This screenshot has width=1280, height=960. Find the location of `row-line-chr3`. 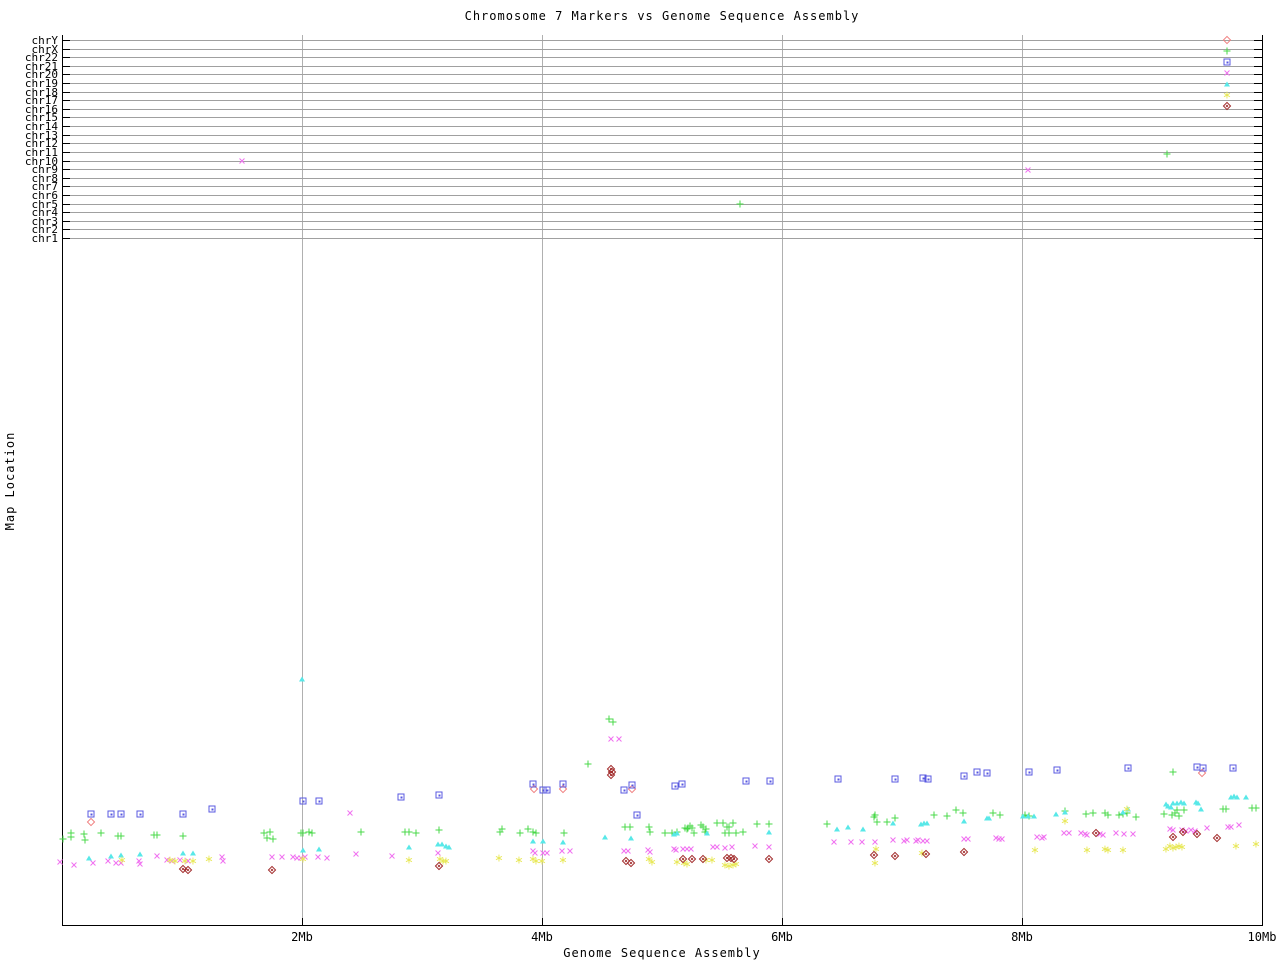

row-line-chr3 is located at coordinates (662, 221).